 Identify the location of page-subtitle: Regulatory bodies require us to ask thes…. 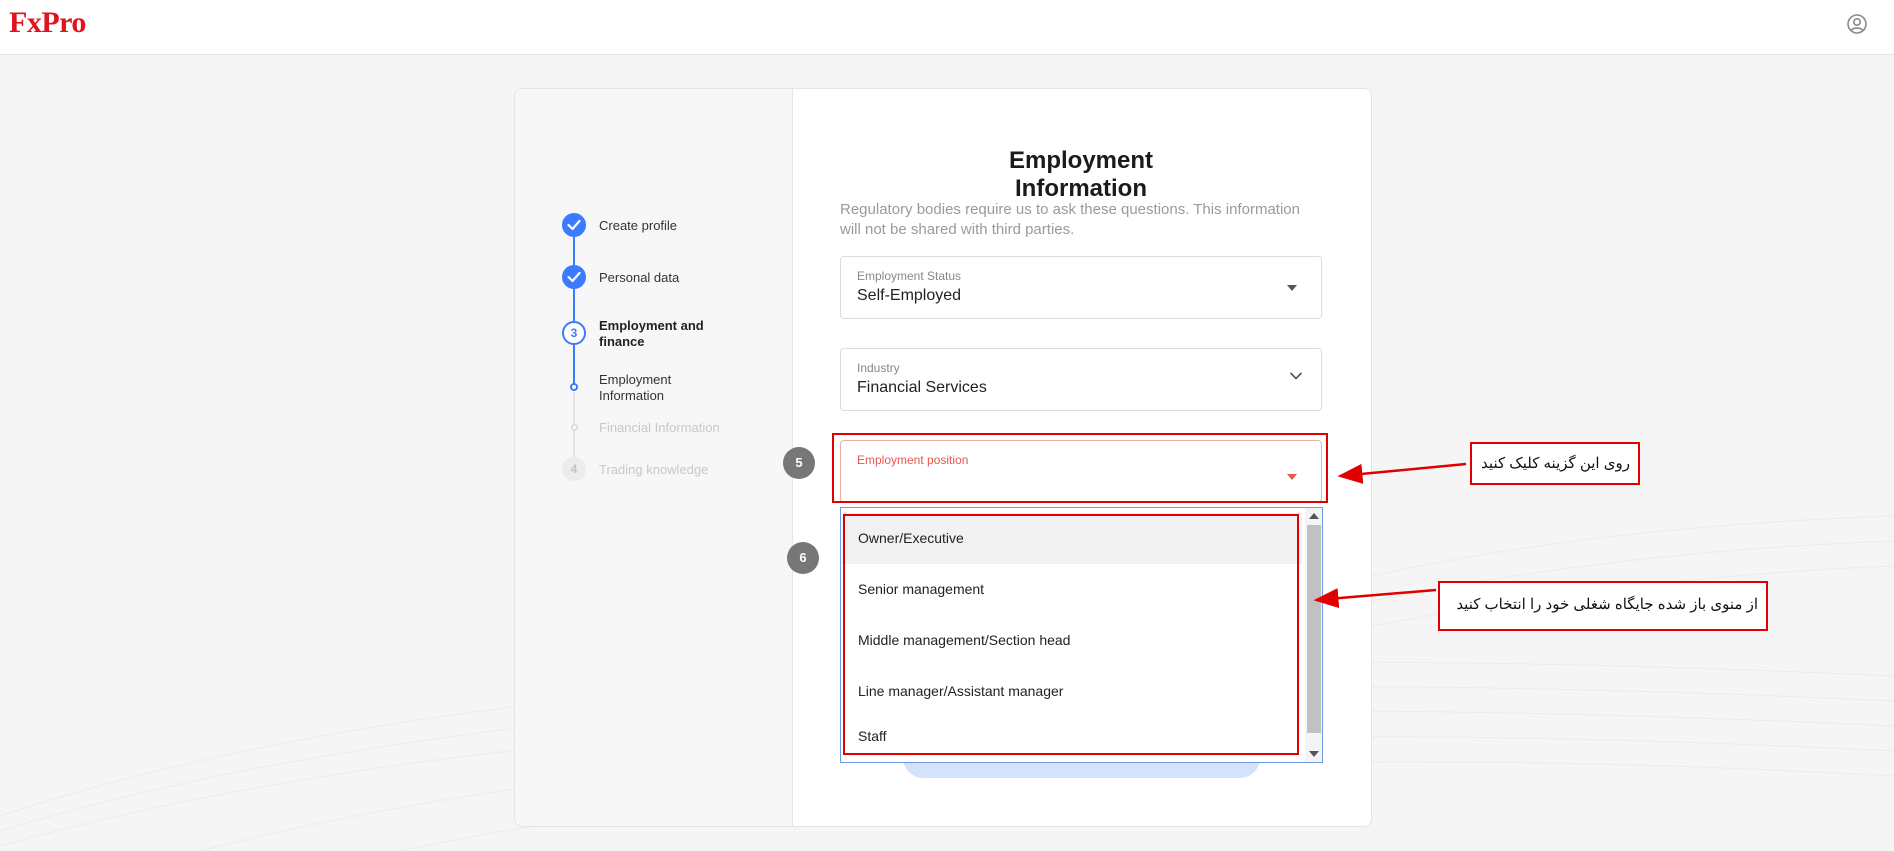
(1070, 219).